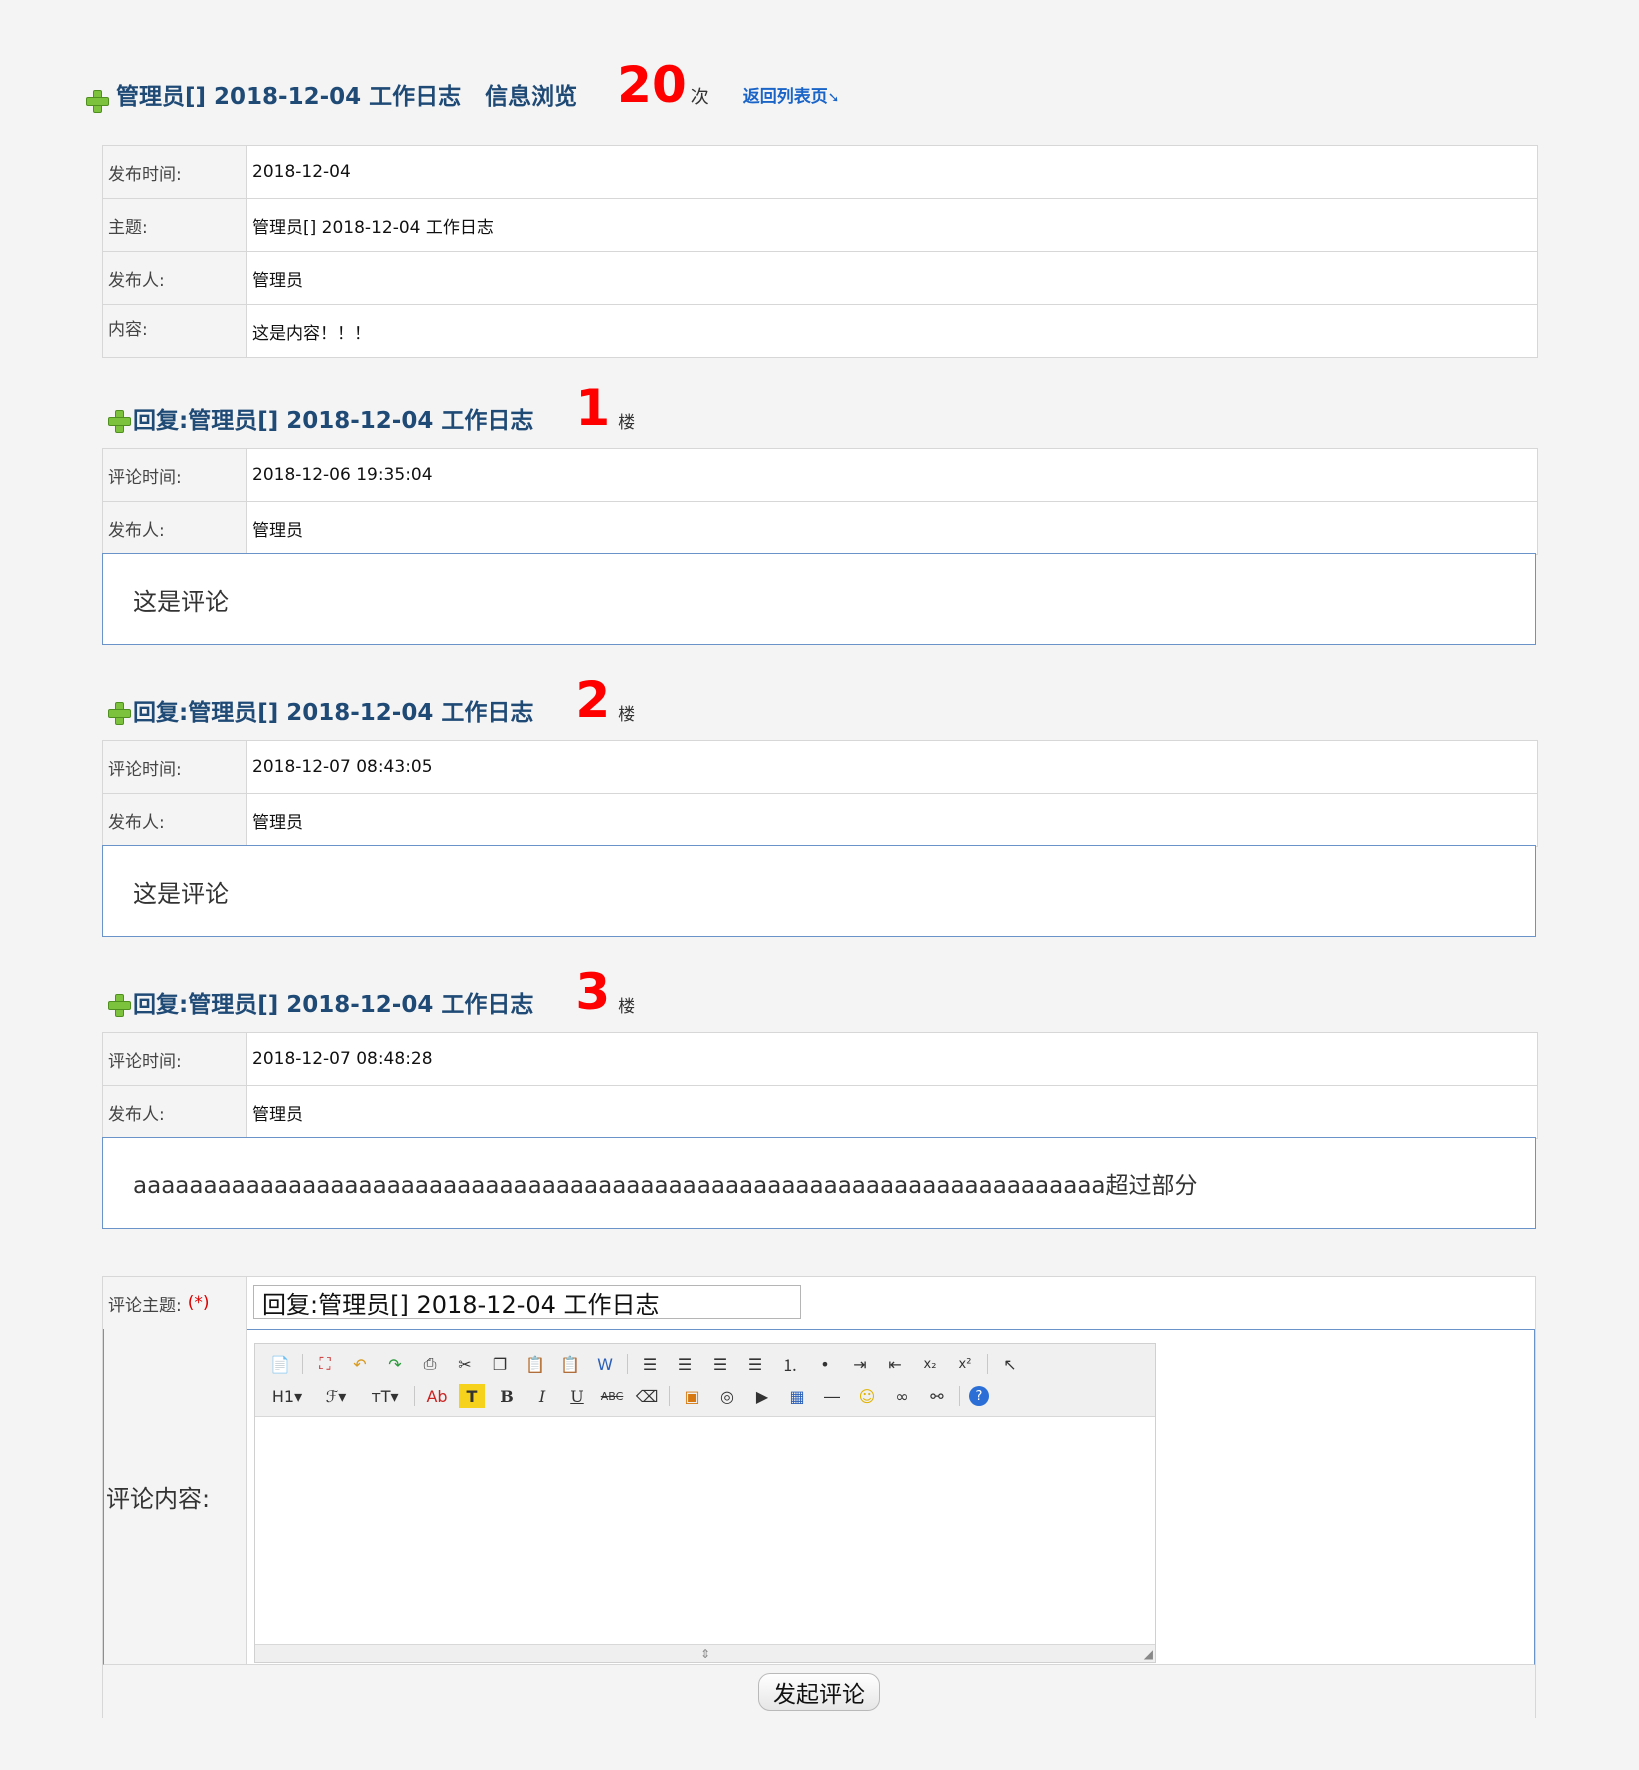 The width and height of the screenshot is (1639, 1770). I want to click on unlink-icon: ⚯, so click(937, 1396).